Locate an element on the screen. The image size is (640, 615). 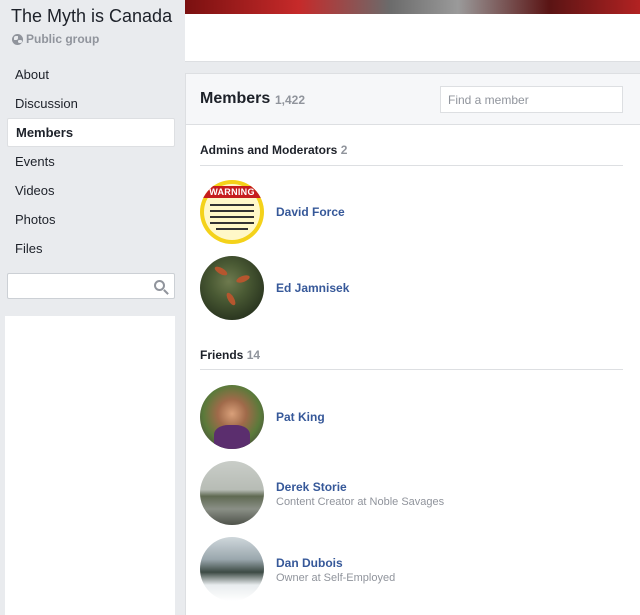
members-header: Members 1,422 is located at coordinates (413, 99).